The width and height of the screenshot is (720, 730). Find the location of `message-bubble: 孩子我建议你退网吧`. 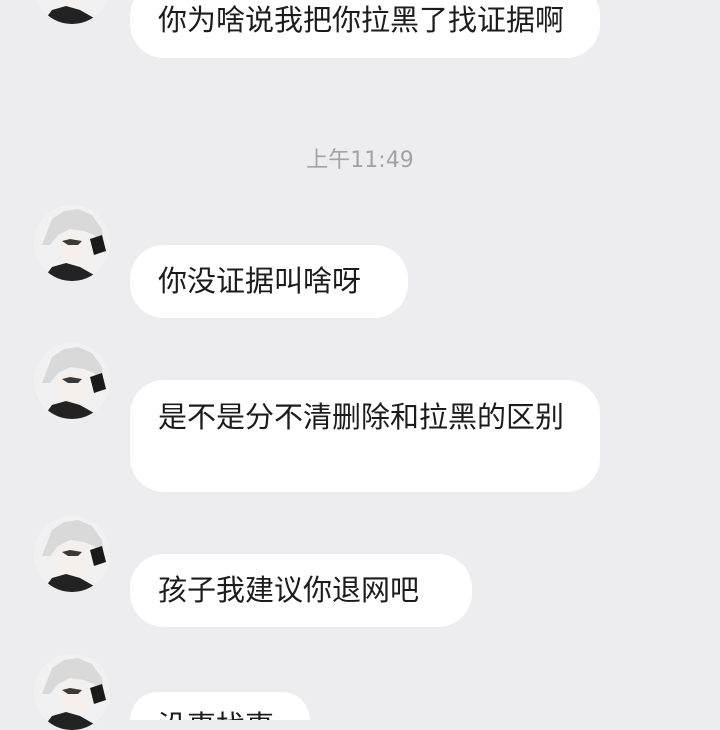

message-bubble: 孩子我建议你退网吧 is located at coordinates (301, 590).